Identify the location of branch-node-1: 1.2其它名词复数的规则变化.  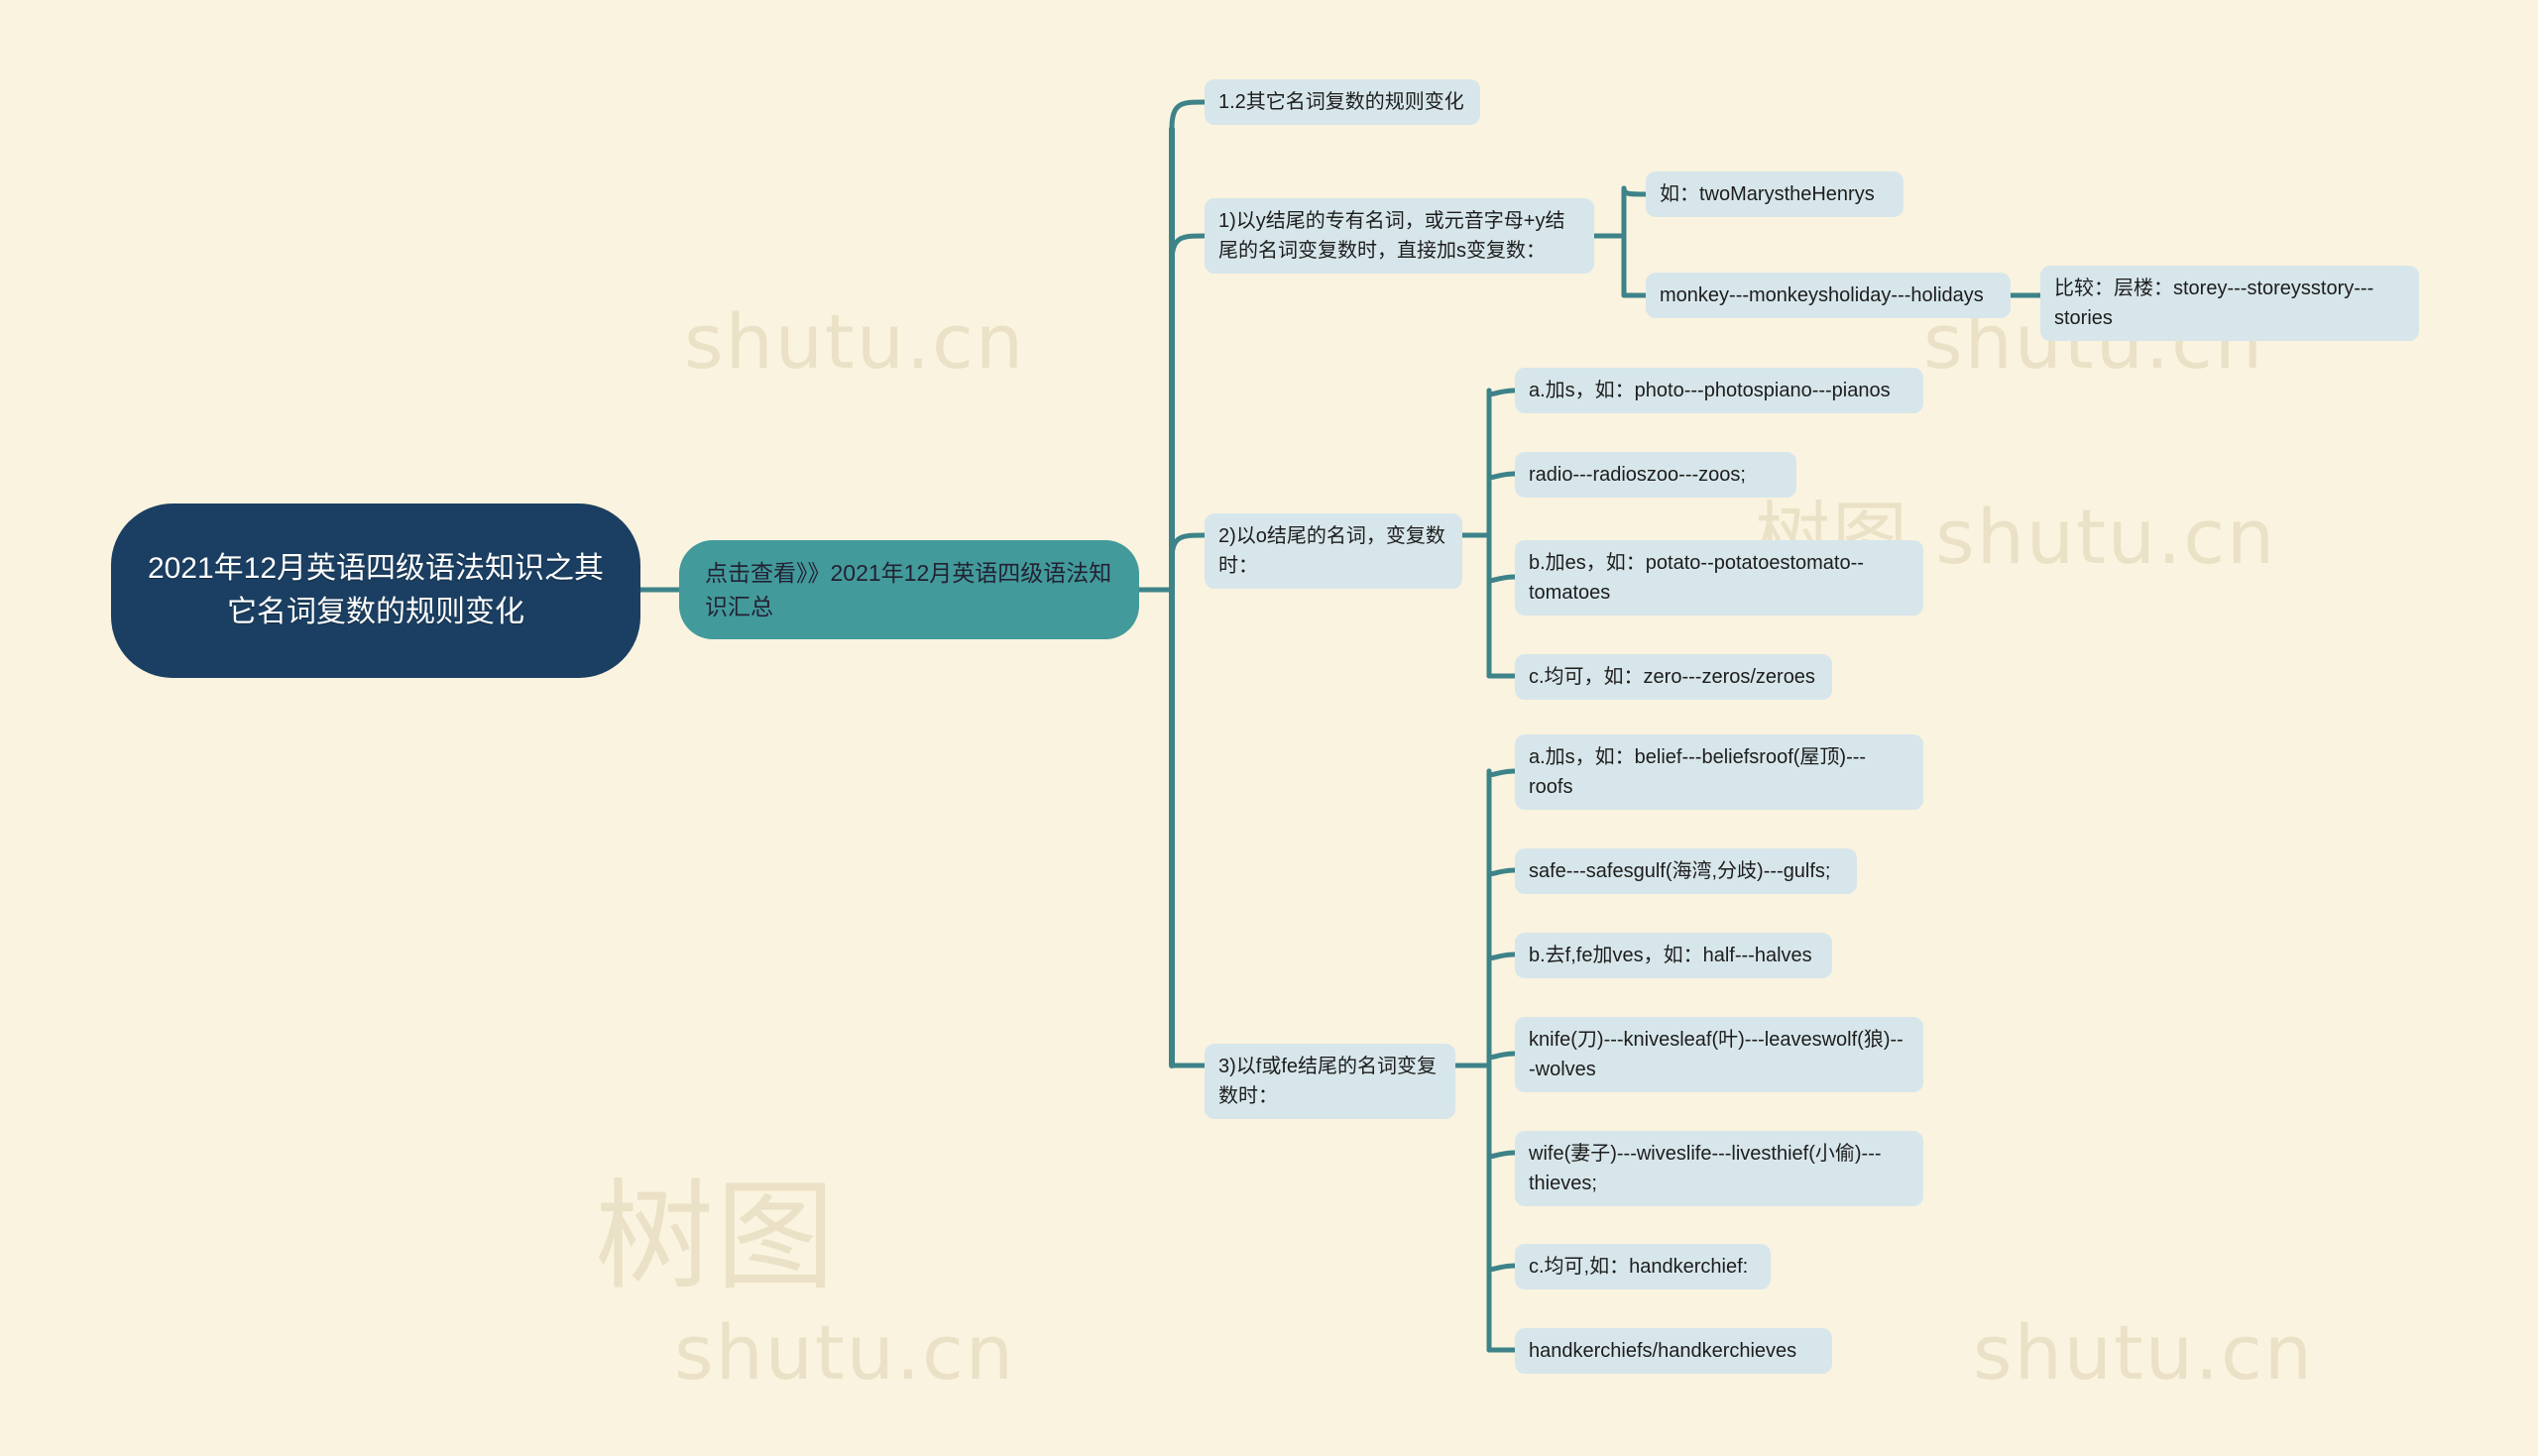
(1342, 102).